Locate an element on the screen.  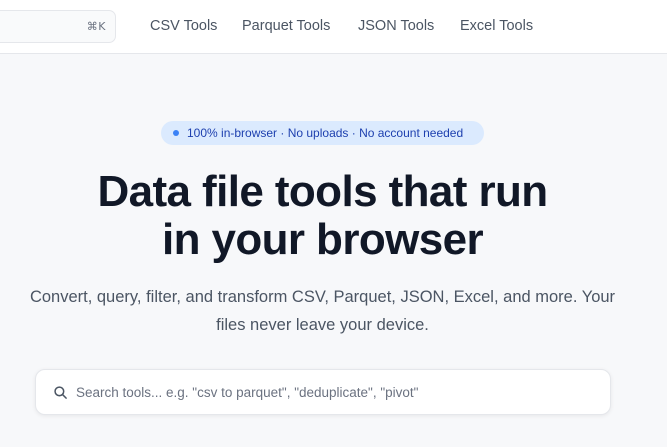
search-shortcut-hint: ⌘K is located at coordinates (96, 26).